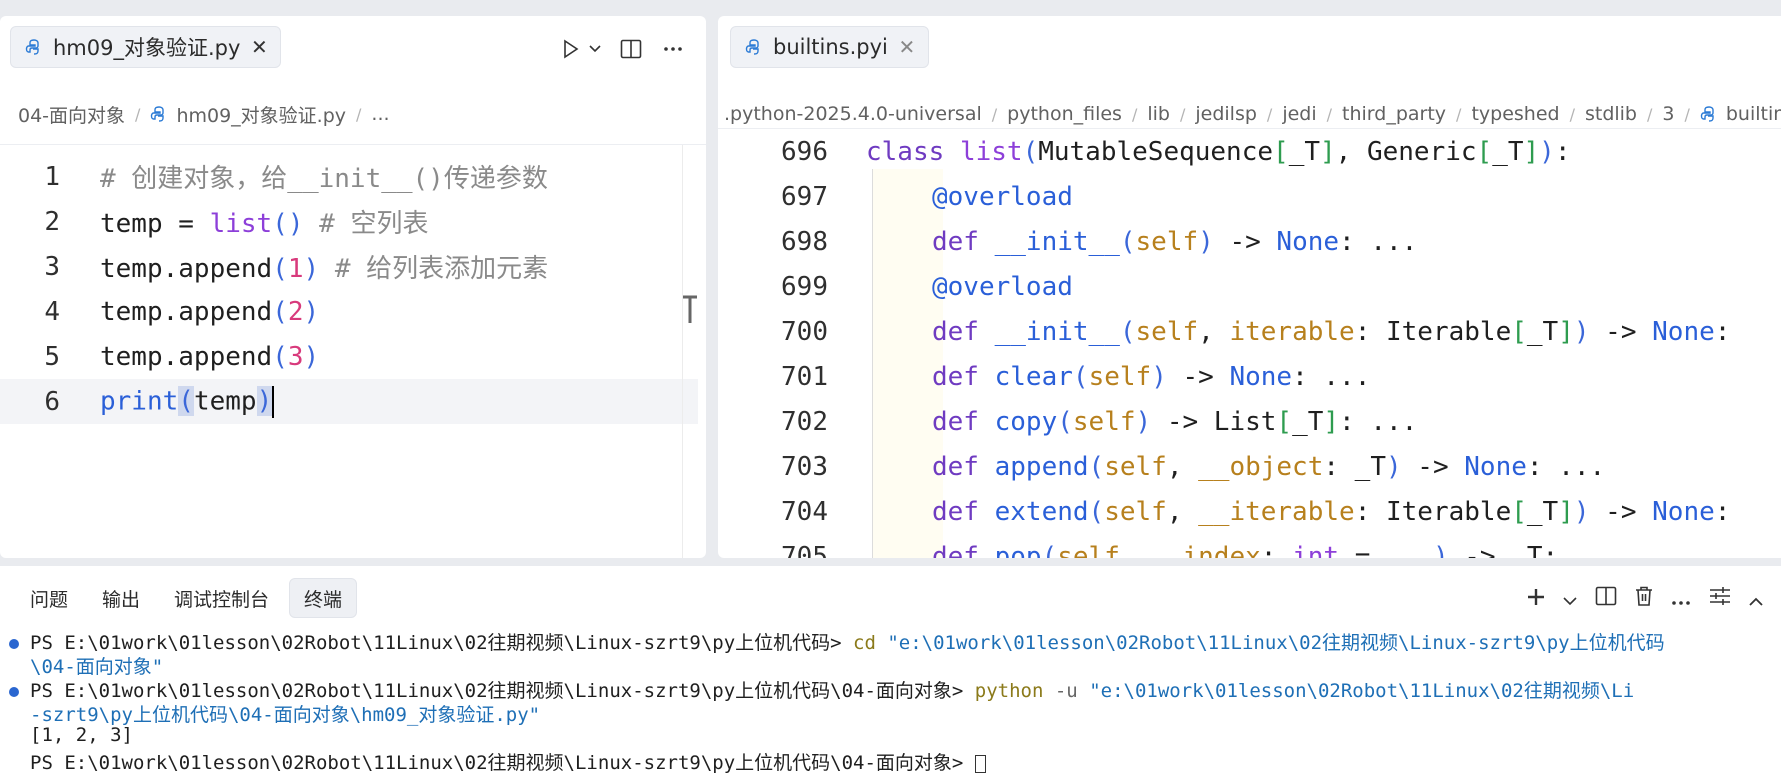  Describe the element at coordinates (804, 421) in the screenshot. I see `line-number: 702` at that location.